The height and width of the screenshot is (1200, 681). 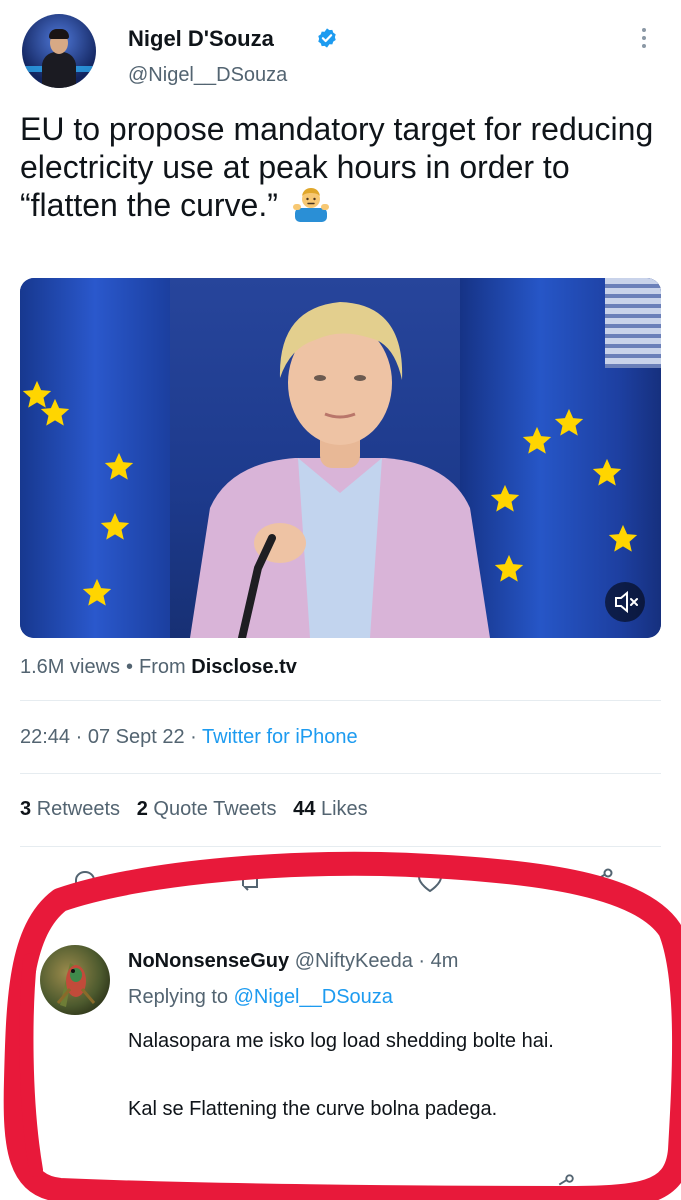 I want to click on likes-count: 44, so click(x=304, y=809).